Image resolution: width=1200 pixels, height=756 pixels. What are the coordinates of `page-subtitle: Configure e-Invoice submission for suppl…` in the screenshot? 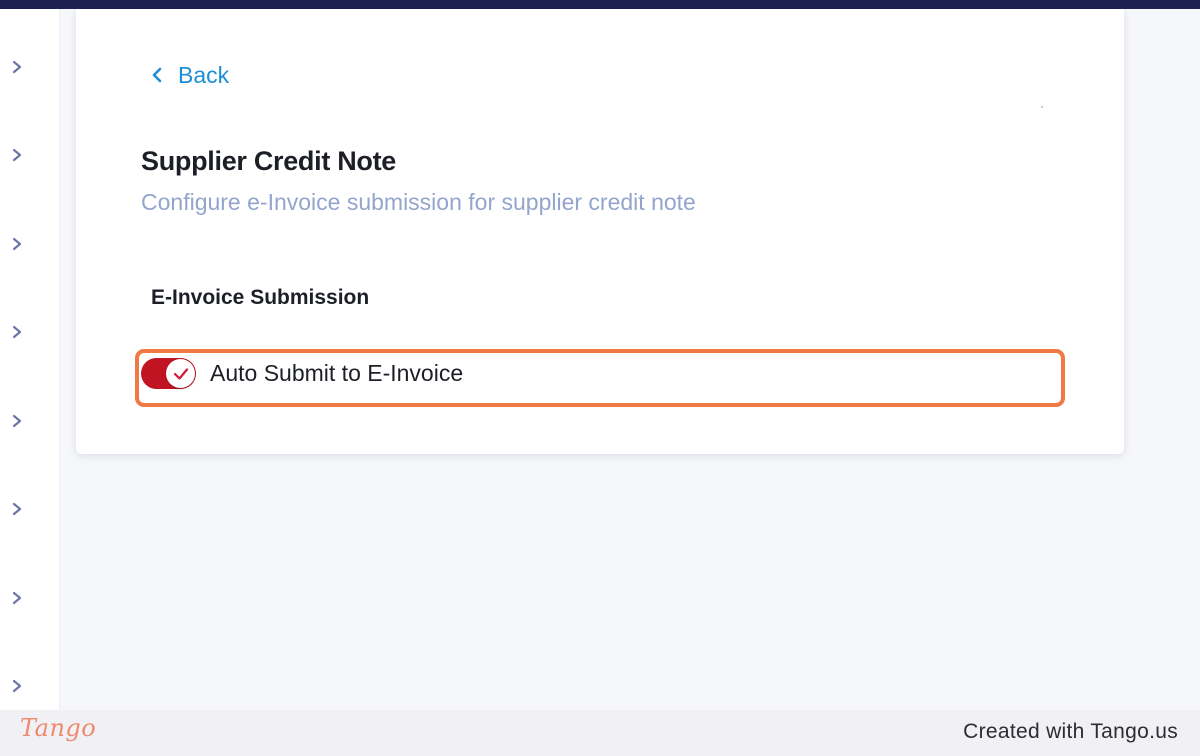 It's located at (418, 202).